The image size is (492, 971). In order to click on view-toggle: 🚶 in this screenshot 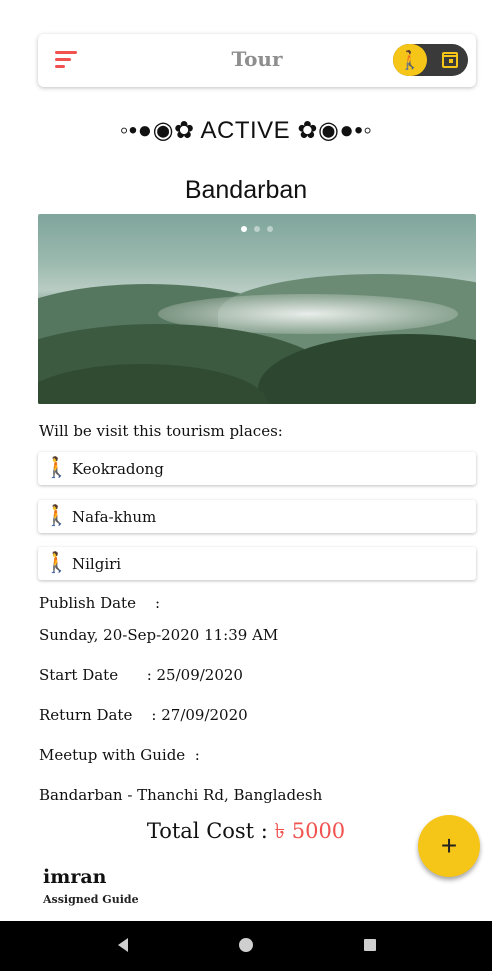, I will do `click(430, 60)`.